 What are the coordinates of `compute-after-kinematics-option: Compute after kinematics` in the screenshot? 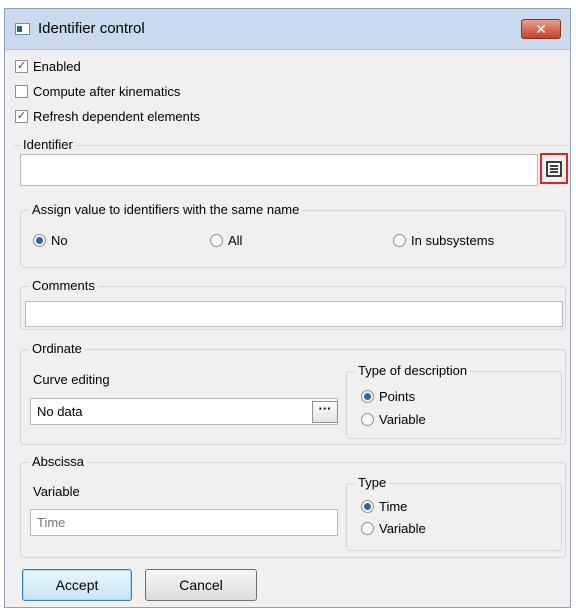 It's located at (97, 91).